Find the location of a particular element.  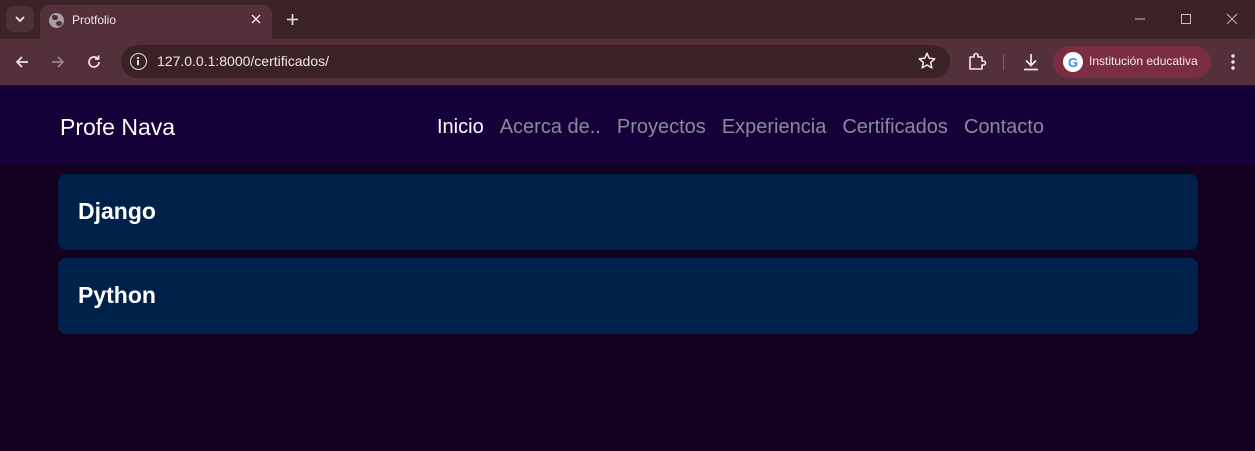

profile-chip: G Institución educativa is located at coordinates (1132, 62).